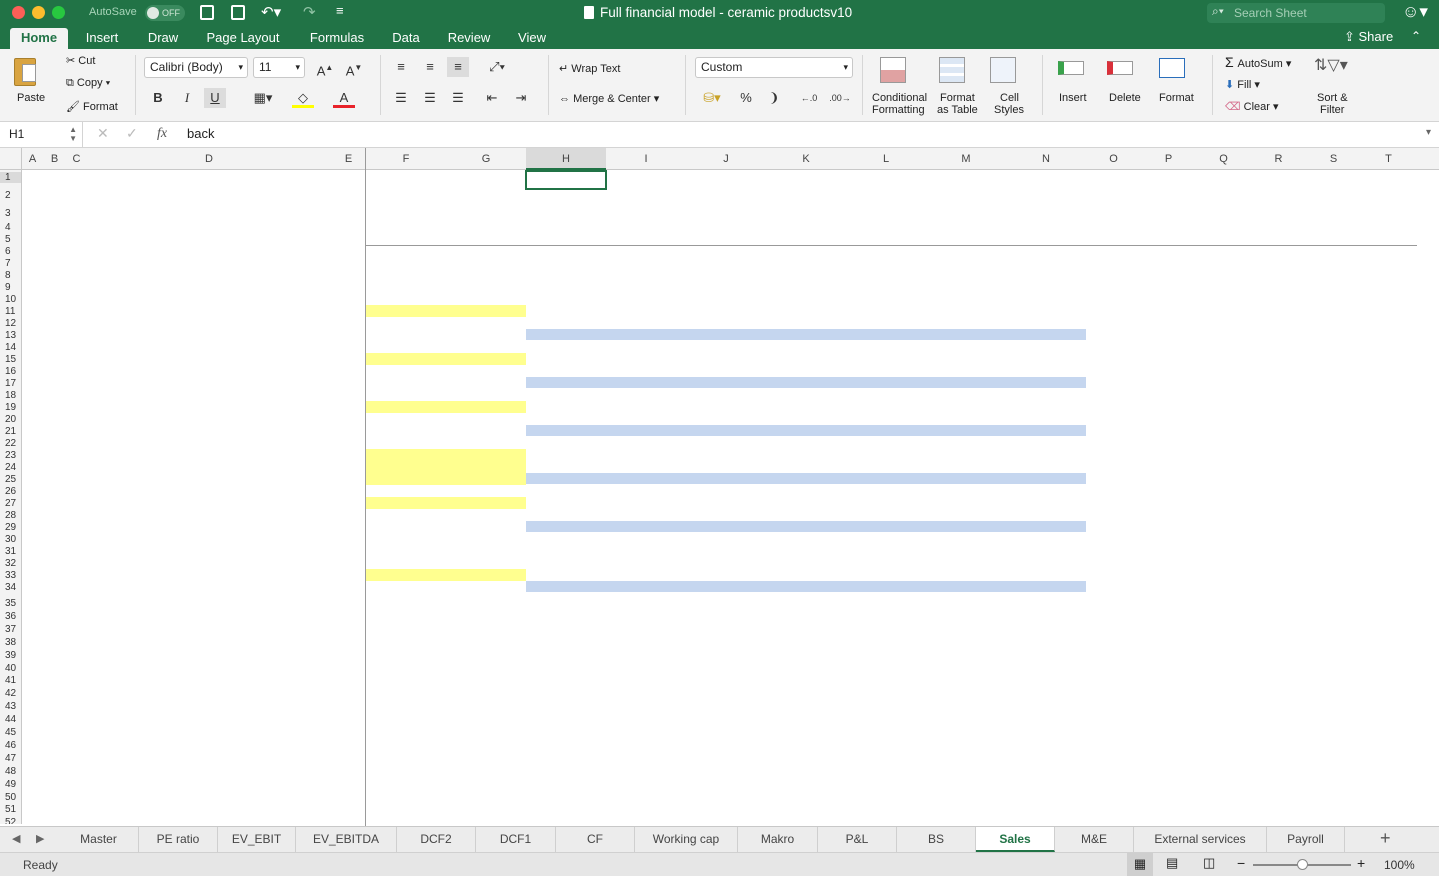 This screenshot has height=876, width=1439. Describe the element at coordinates (10, 603) in the screenshot. I see `row-header-35: 35` at that location.